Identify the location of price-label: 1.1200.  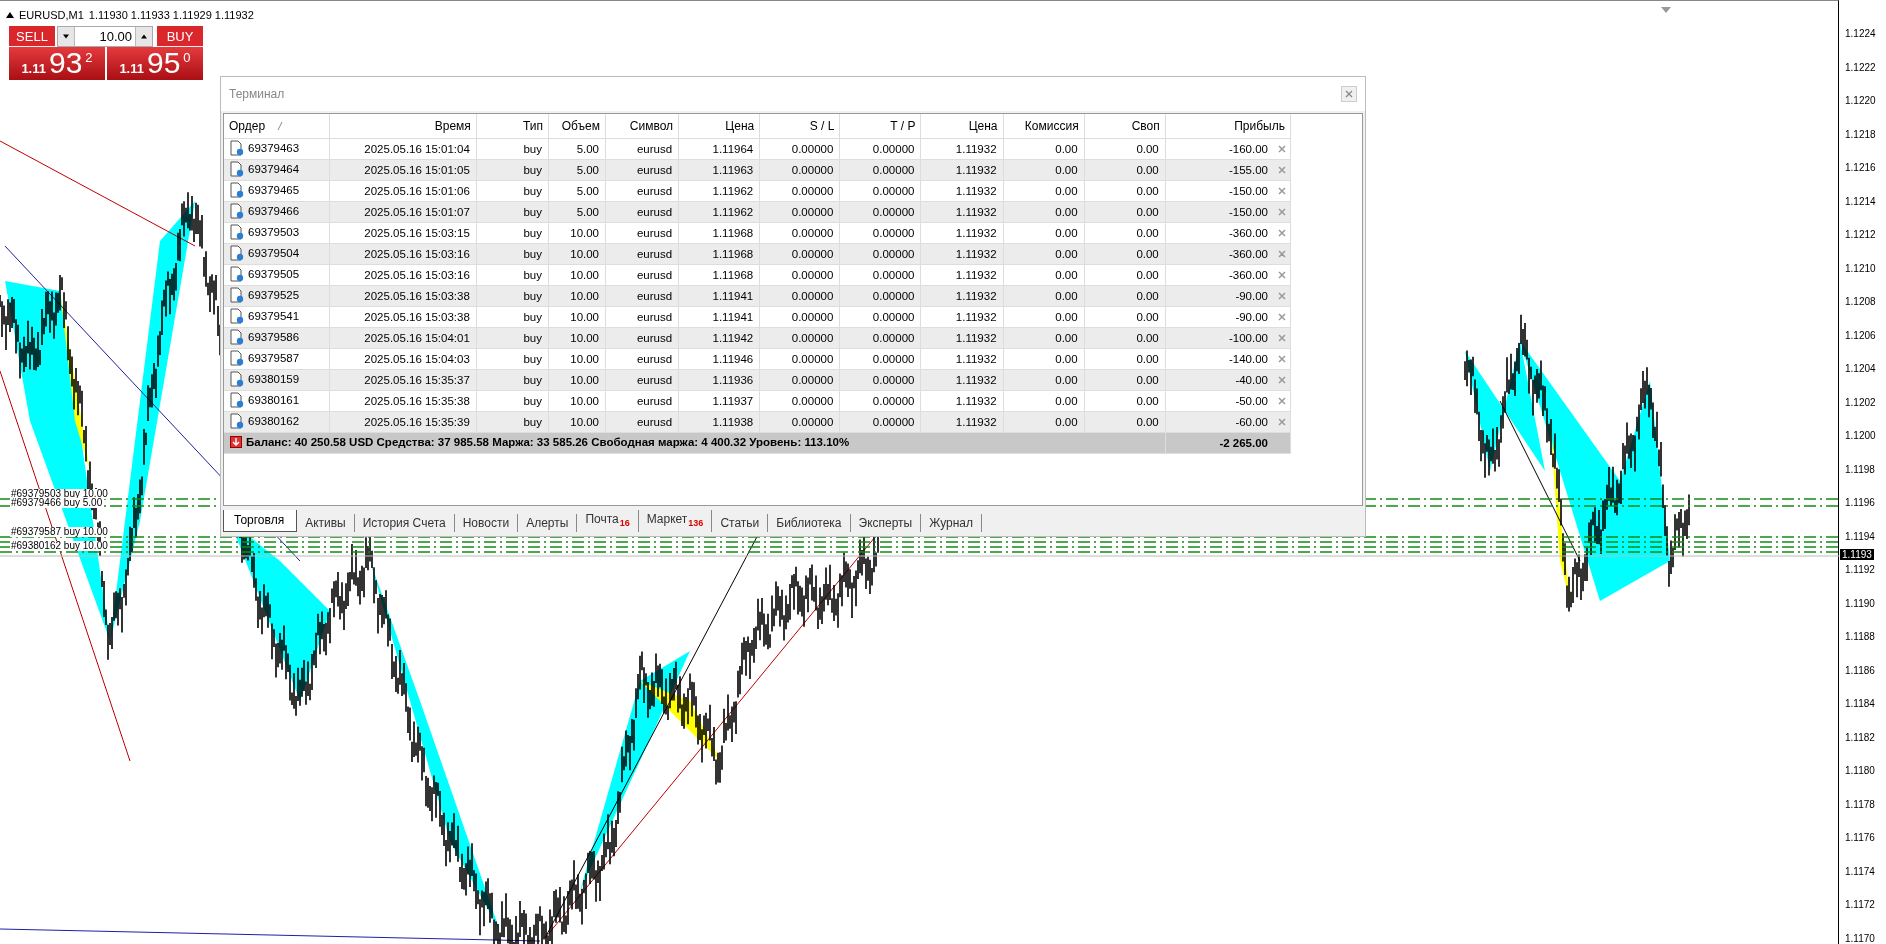
(1860, 435).